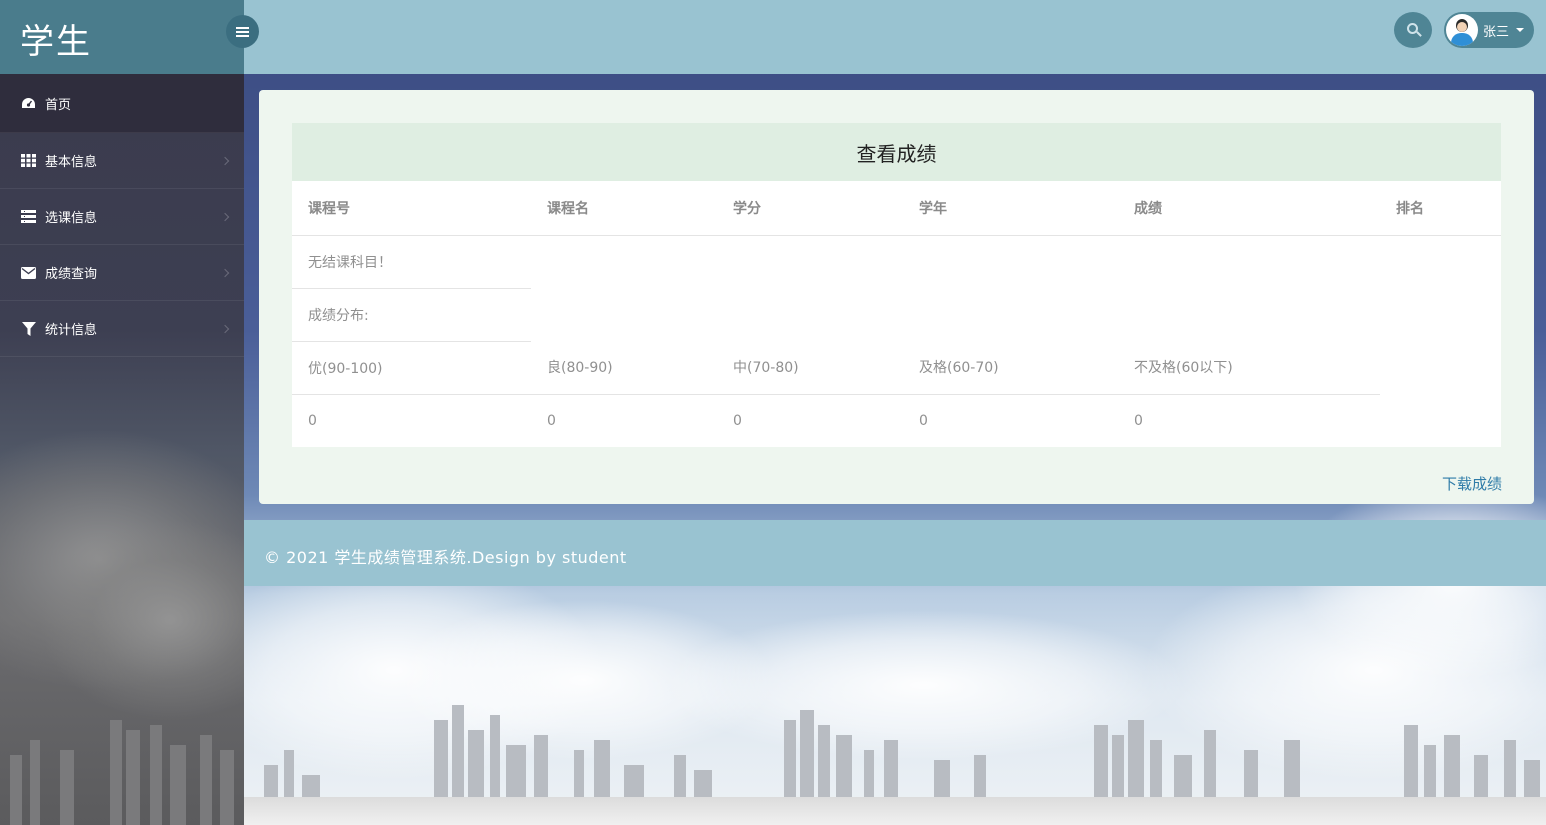  I want to click on column-header: 排名, so click(1440, 208).